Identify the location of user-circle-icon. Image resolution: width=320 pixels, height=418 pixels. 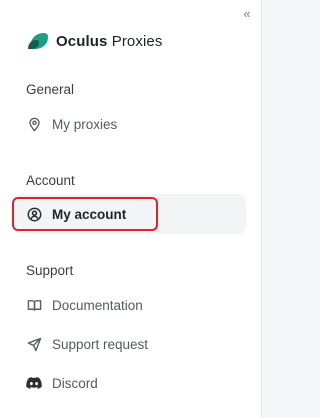
(34, 214).